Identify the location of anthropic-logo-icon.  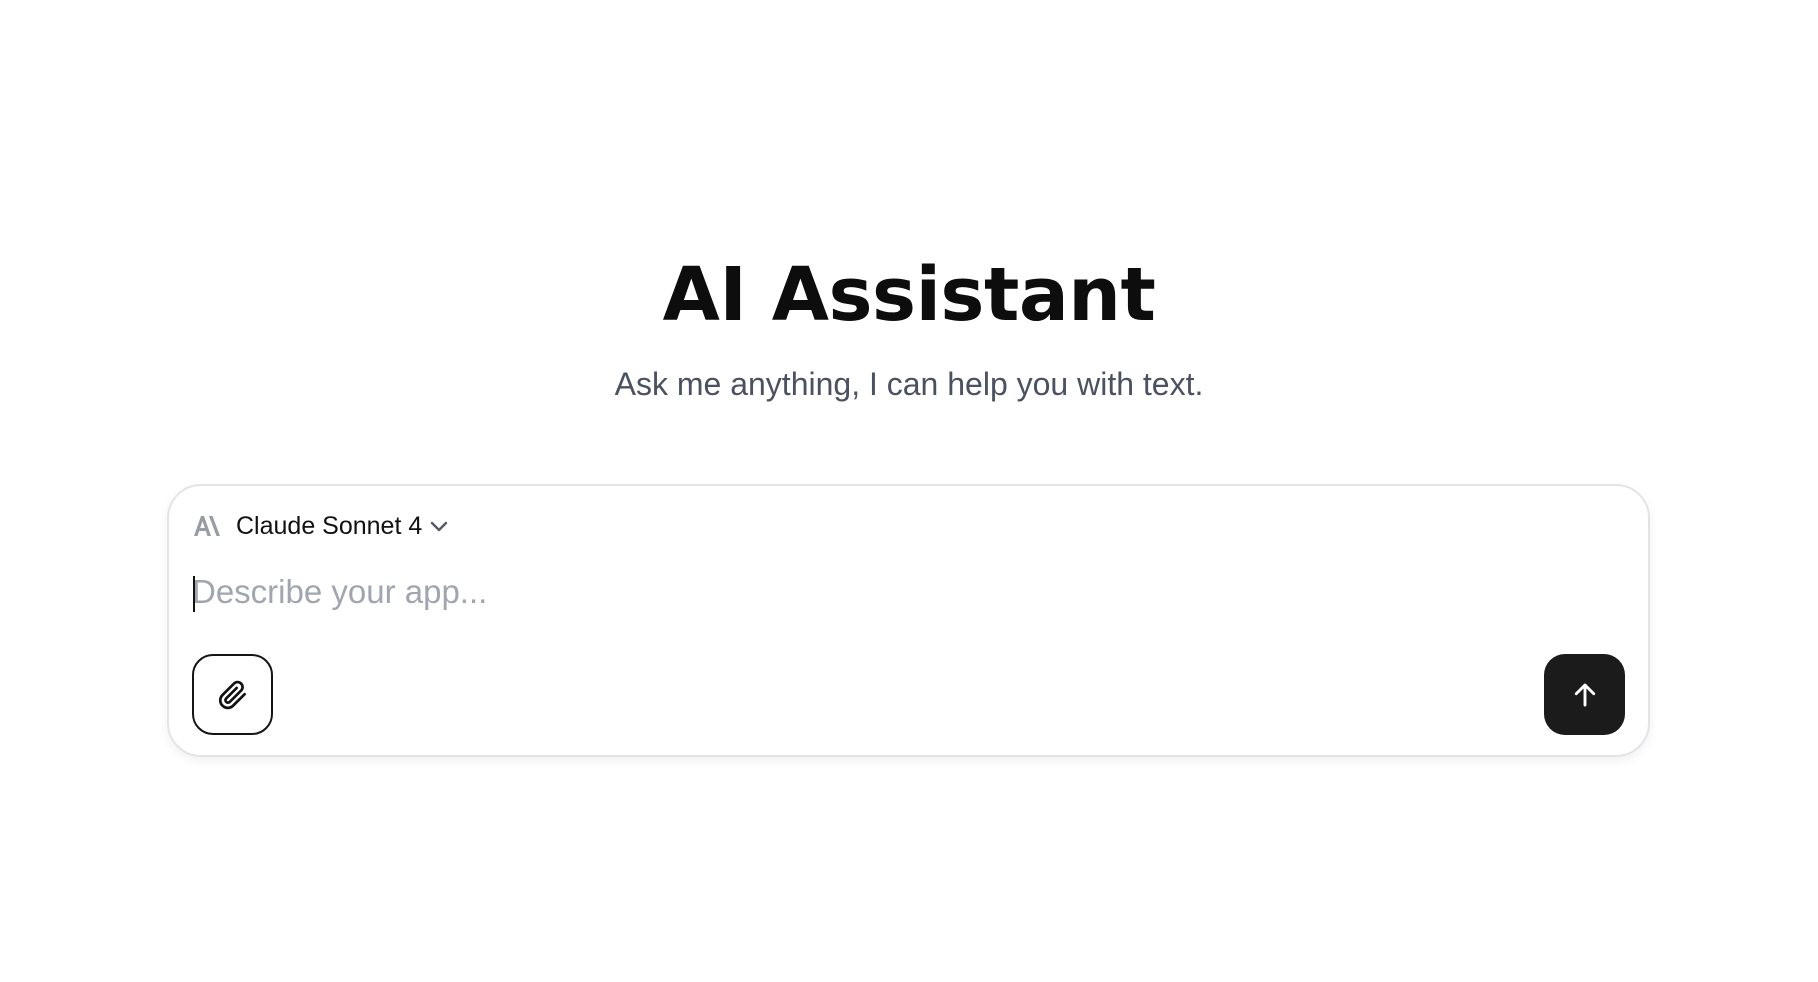
(207, 526).